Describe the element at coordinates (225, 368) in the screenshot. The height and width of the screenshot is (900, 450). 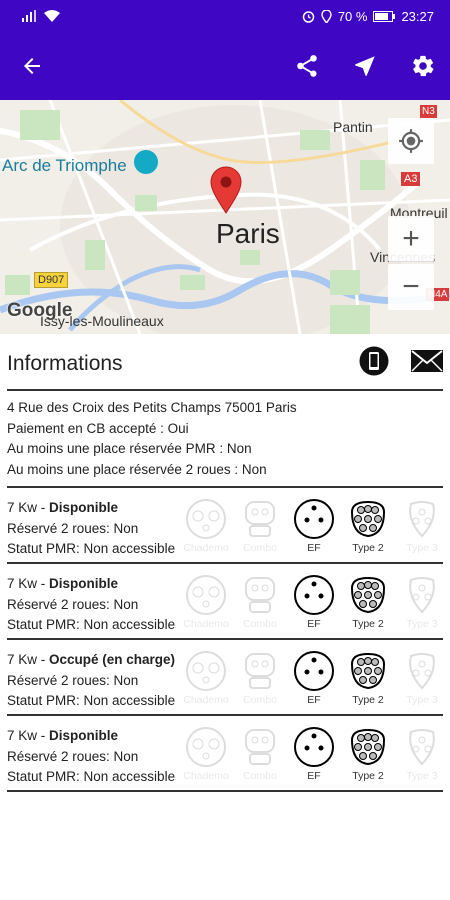
I see `info-header: Informations` at that location.